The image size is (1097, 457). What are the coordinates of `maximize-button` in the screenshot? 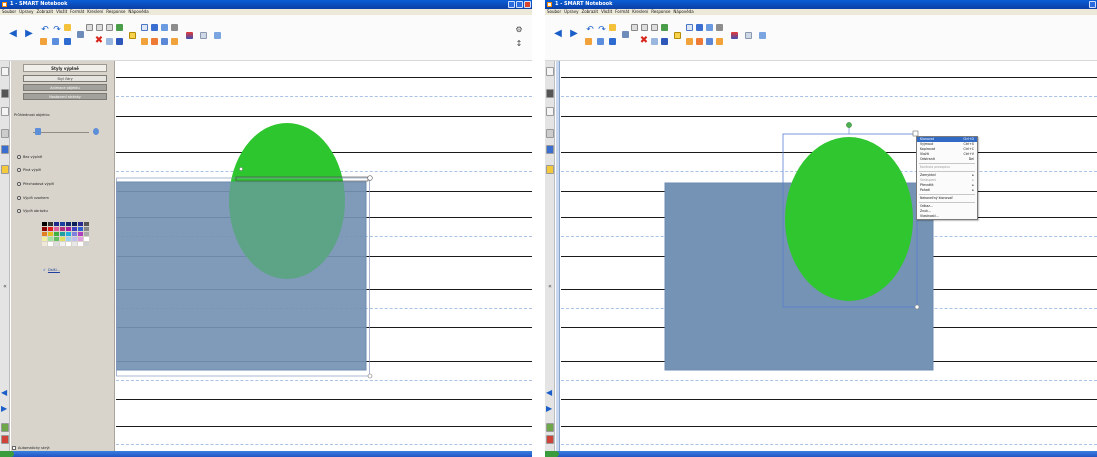 It's located at (519, 4).